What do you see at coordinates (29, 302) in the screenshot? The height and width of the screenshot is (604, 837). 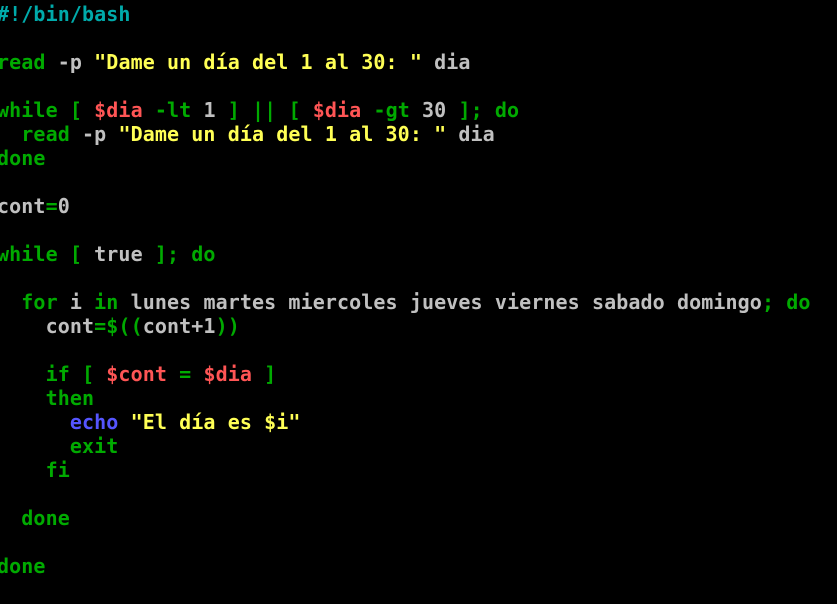 I see `code-token-keyword: for` at bounding box center [29, 302].